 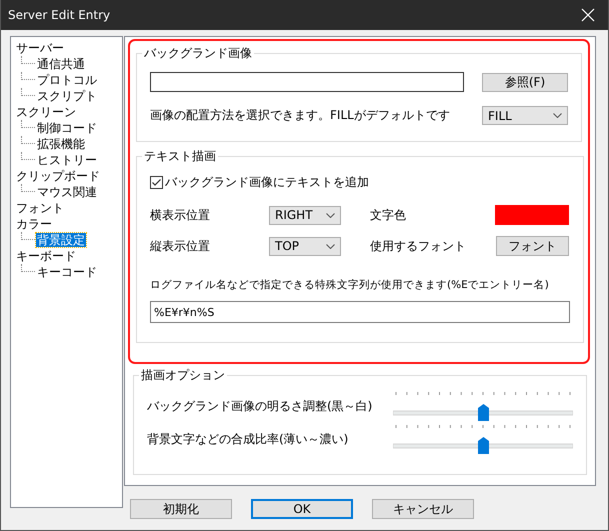 I want to click on font-button: フォント, so click(x=532, y=246).